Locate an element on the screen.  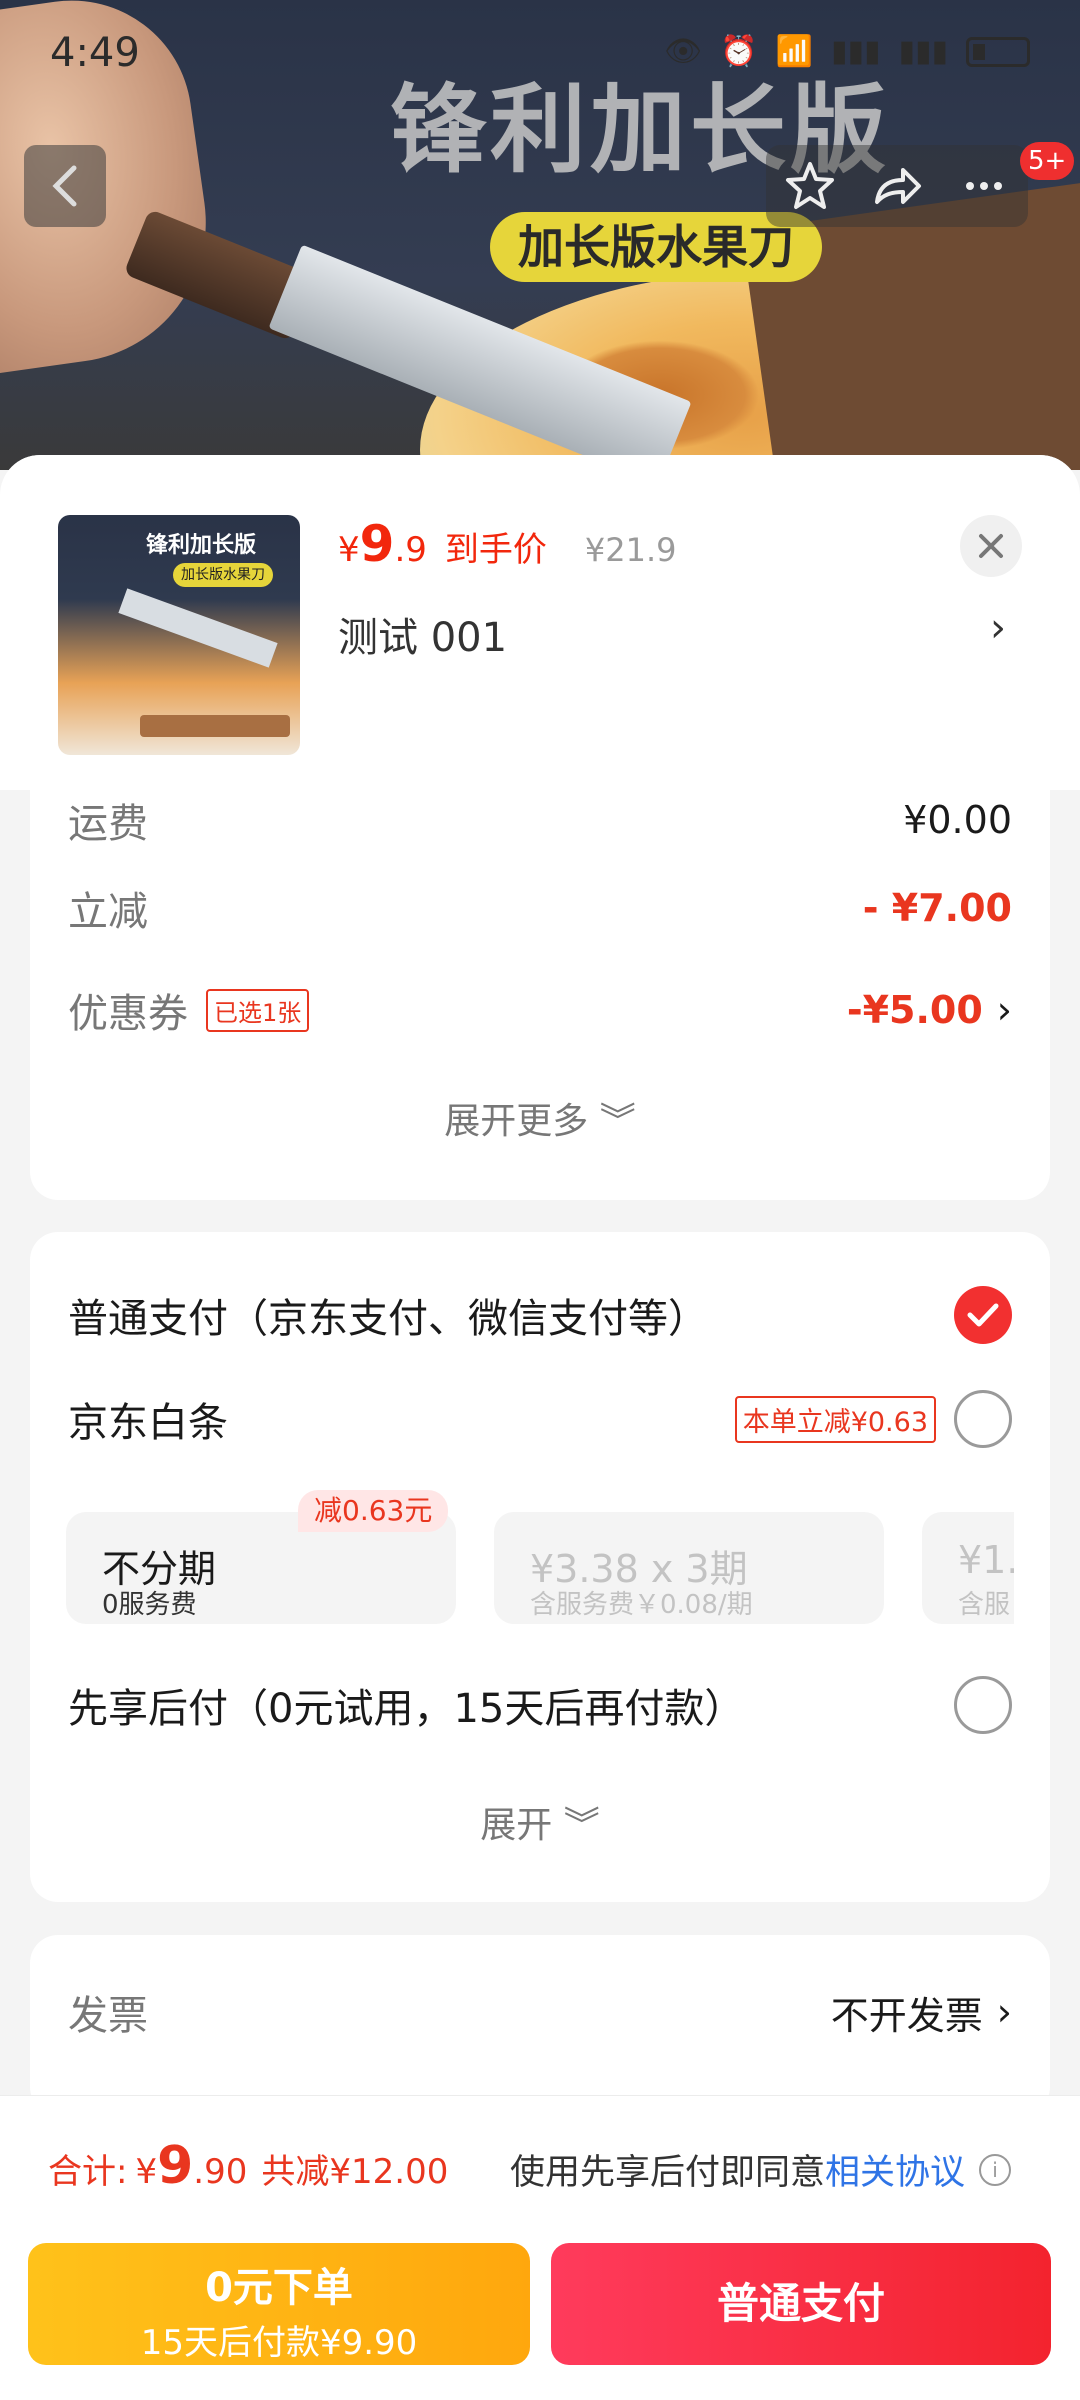
plan-option: ¥3.38 x 3期 含服务费￥0.08/期 is located at coordinates (689, 1568).